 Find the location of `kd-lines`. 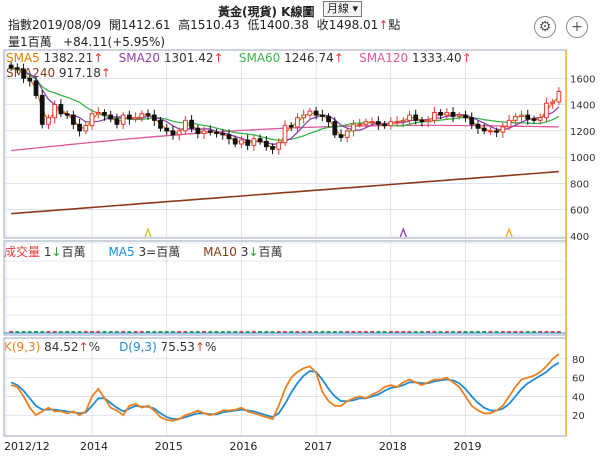

kd-lines is located at coordinates (285, 387).